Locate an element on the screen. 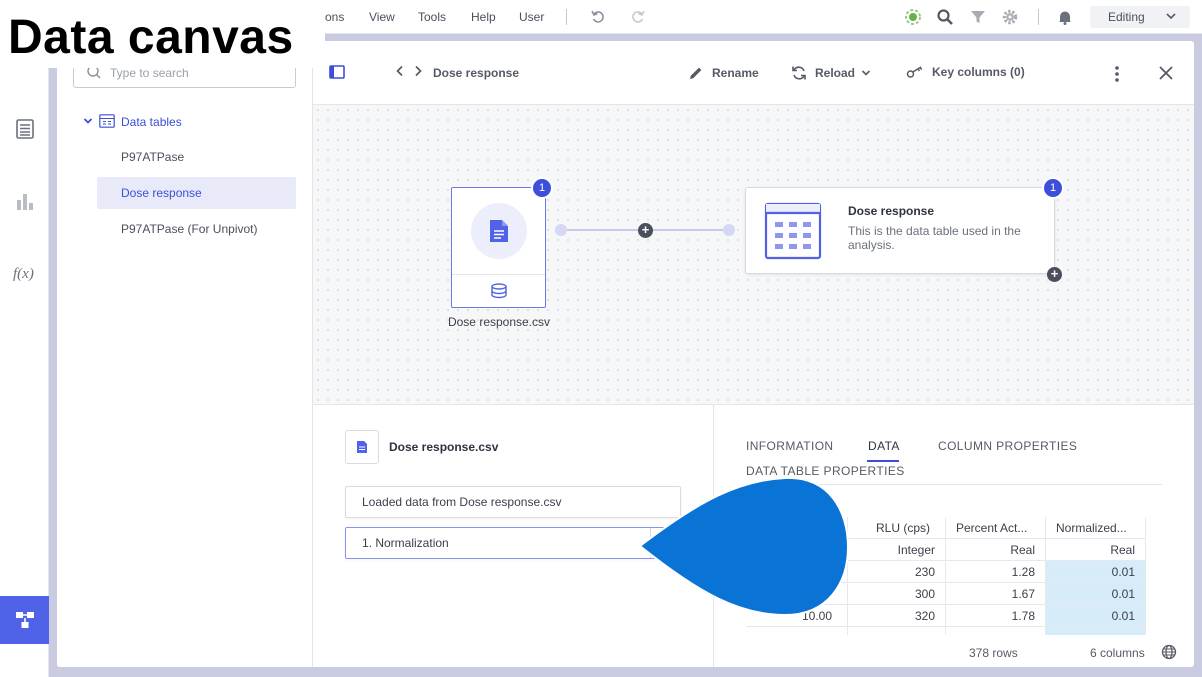 Image resolution: width=1202 pixels, height=677 pixels. more-options-icon is located at coordinates (1117, 74).